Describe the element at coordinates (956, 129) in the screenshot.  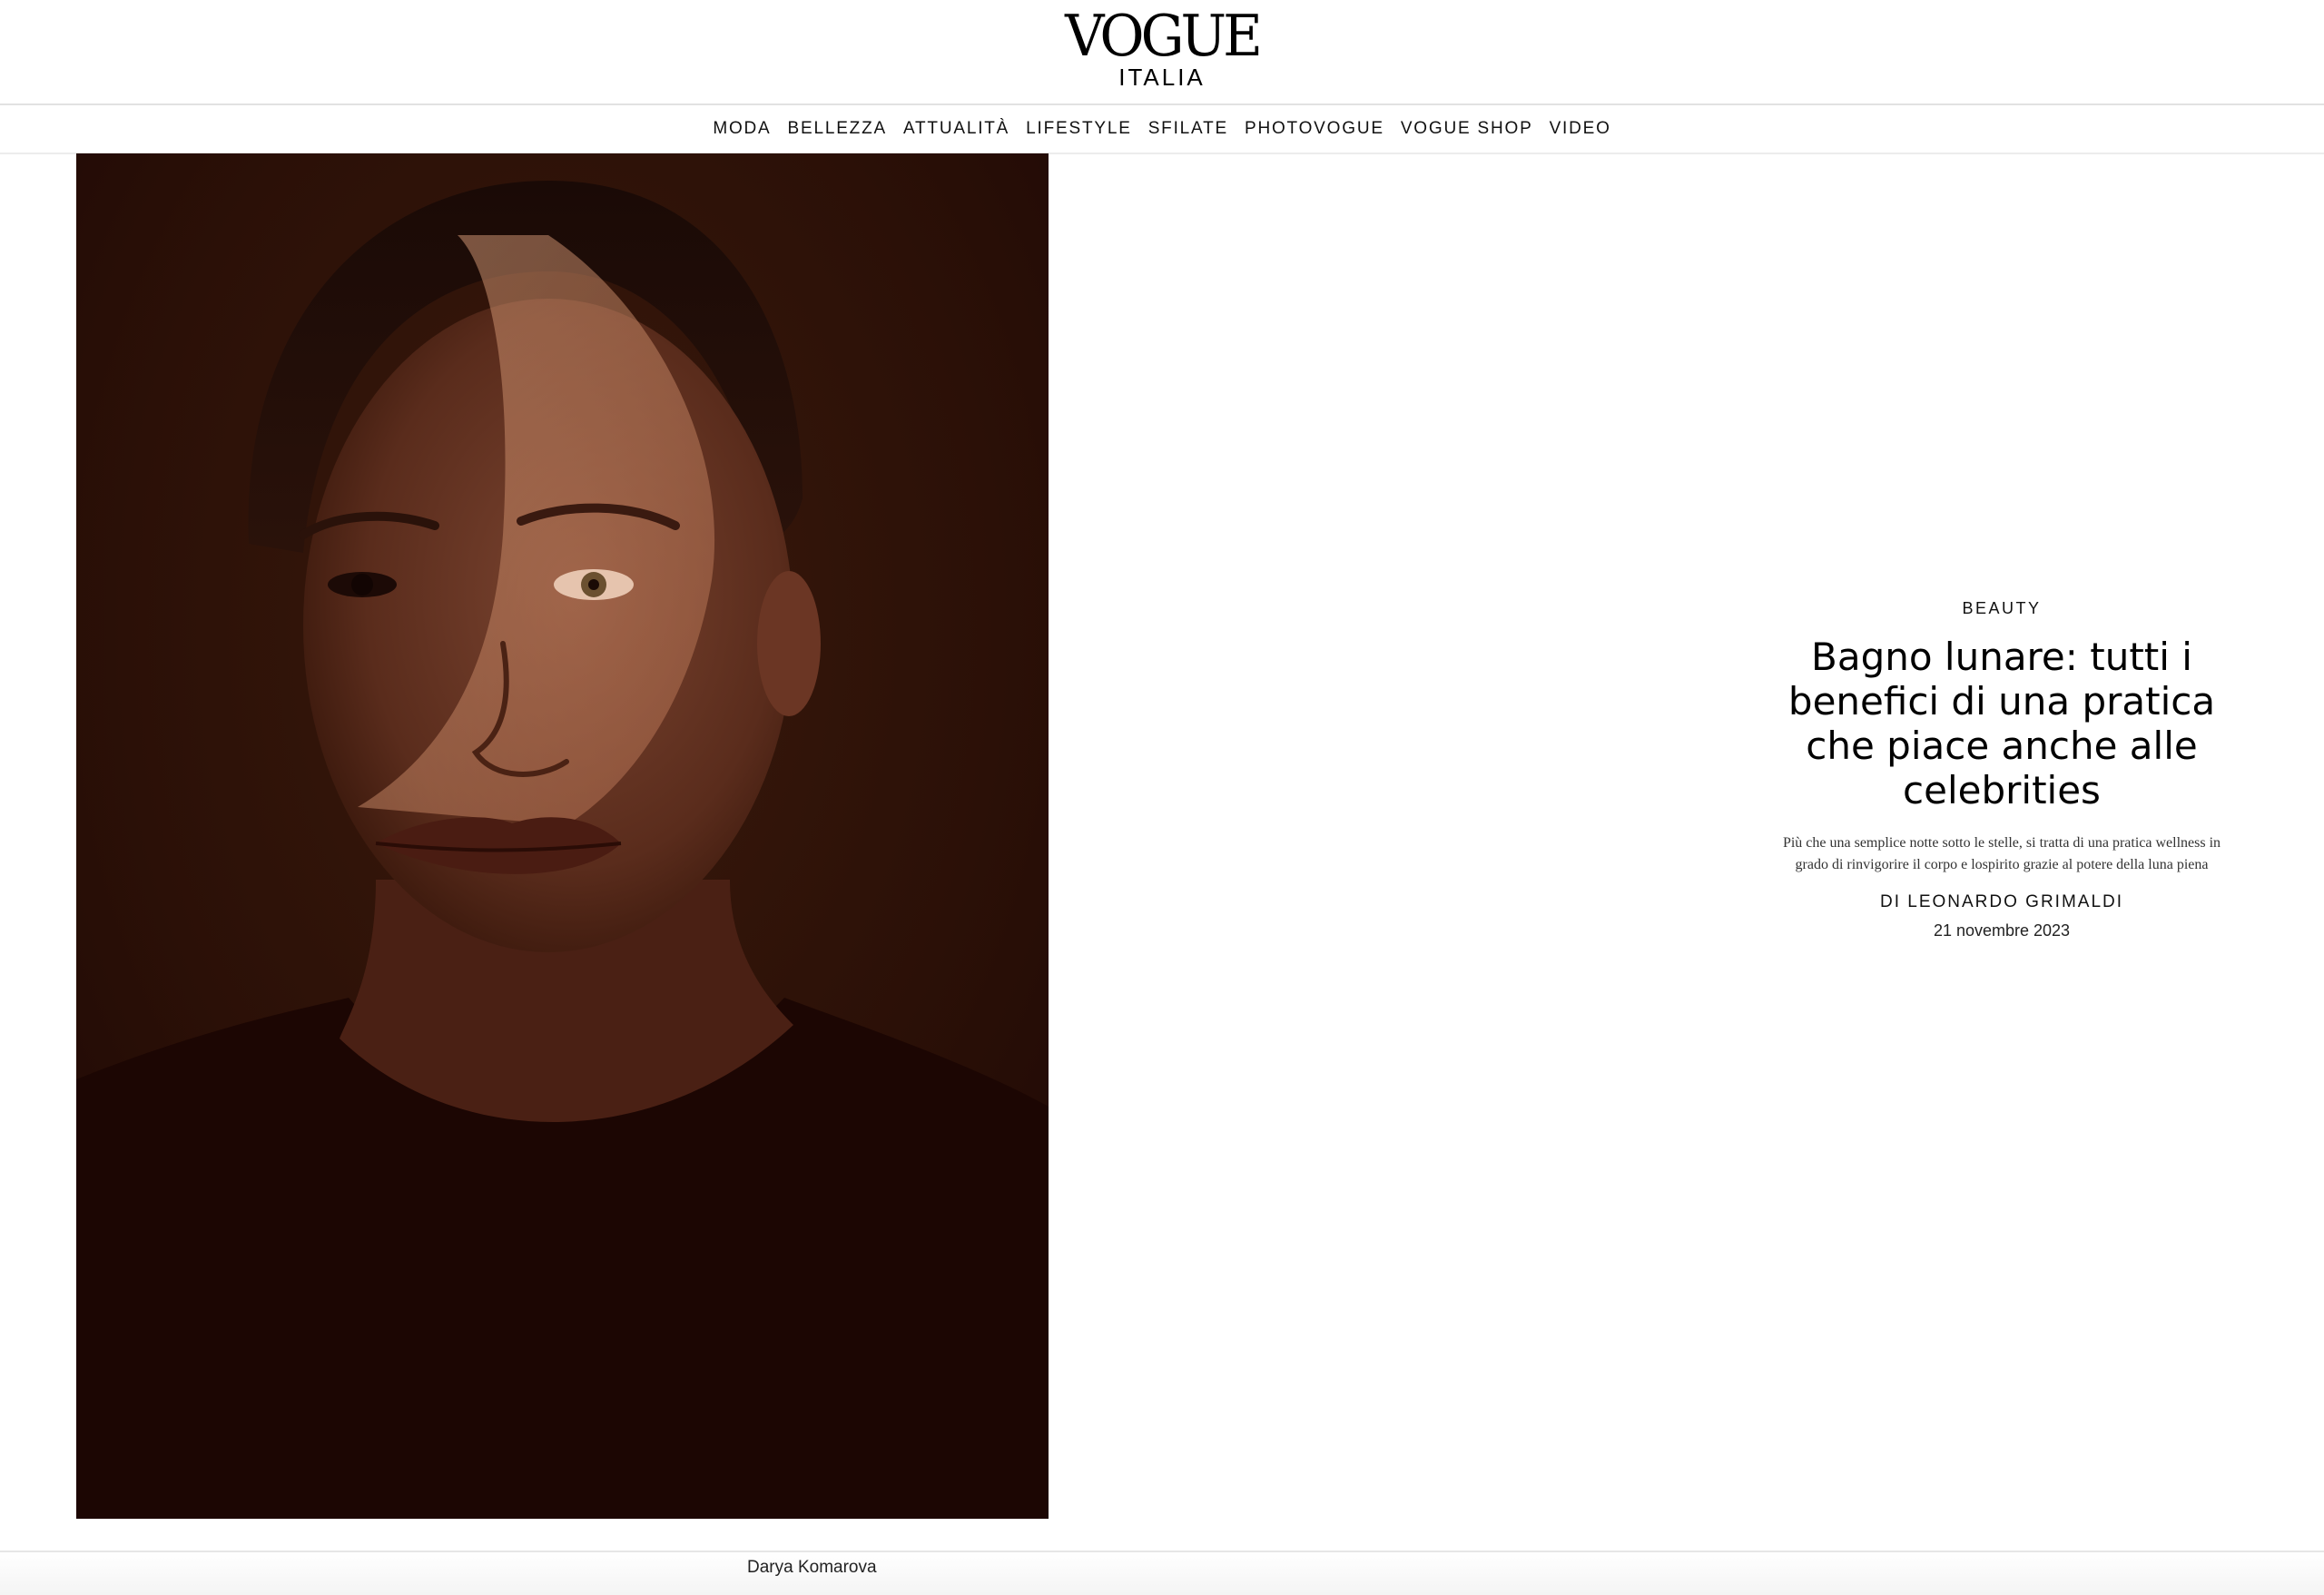
I see `nav-item-attualita: ATTUALITÀ` at that location.